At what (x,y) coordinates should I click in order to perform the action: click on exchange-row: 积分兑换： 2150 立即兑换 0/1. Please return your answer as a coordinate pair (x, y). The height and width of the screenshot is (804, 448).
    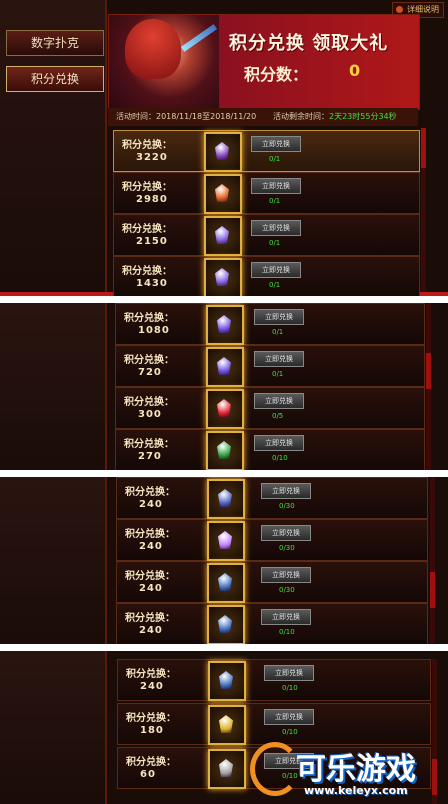
    Looking at the image, I should click on (266, 235).